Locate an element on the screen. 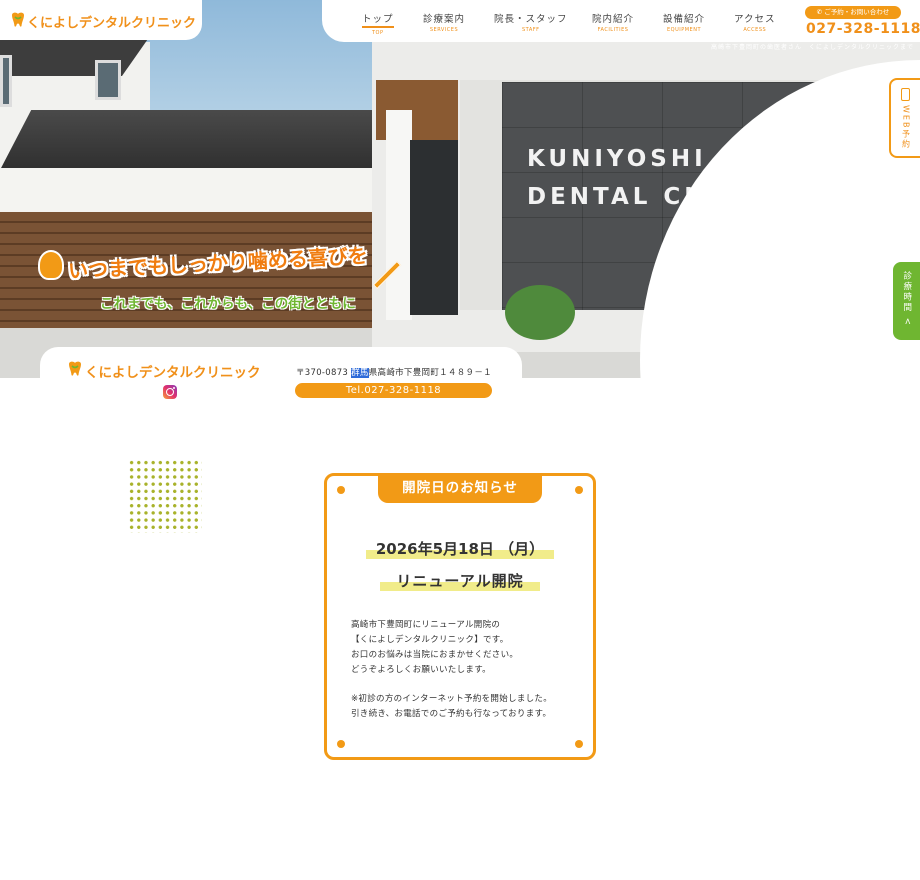 This screenshot has width=920, height=880. notice-body-line: どうぞよろしくお願いいたします。 is located at coordinates (421, 670).